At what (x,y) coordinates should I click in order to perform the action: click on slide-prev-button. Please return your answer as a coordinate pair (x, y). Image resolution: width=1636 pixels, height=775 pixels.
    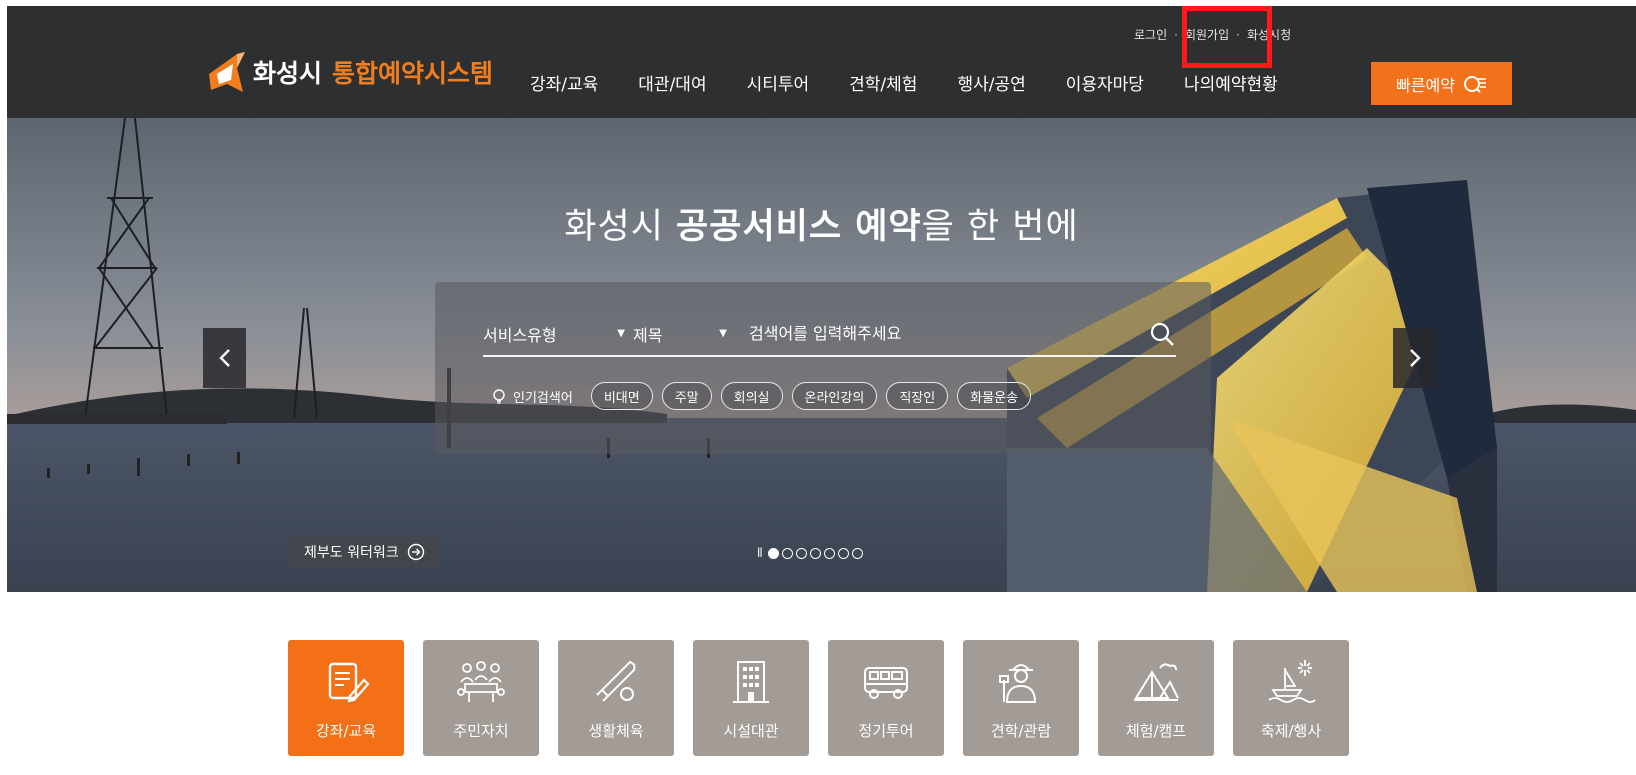
    Looking at the image, I should click on (224, 358).